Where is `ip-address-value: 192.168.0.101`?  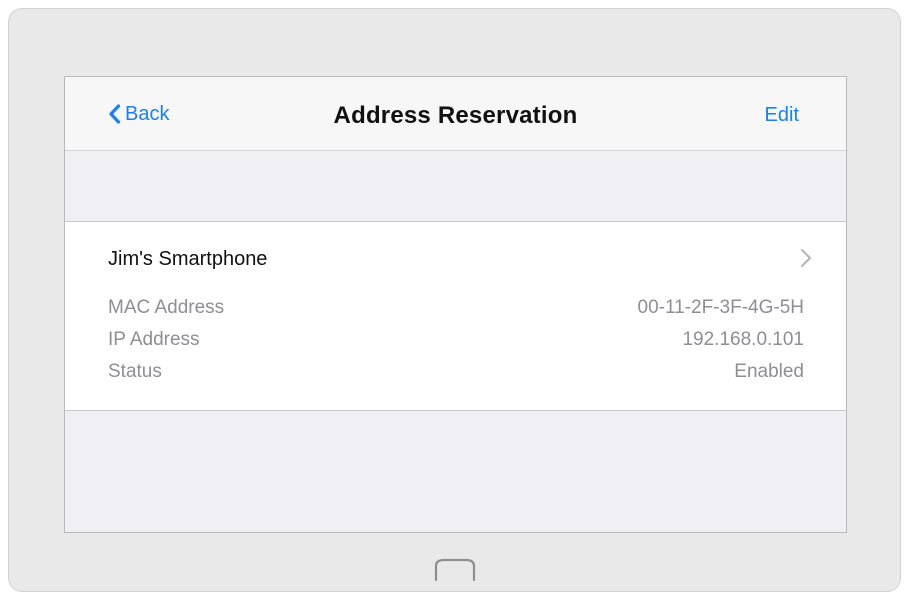
ip-address-value: 192.168.0.101 is located at coordinates (743, 339).